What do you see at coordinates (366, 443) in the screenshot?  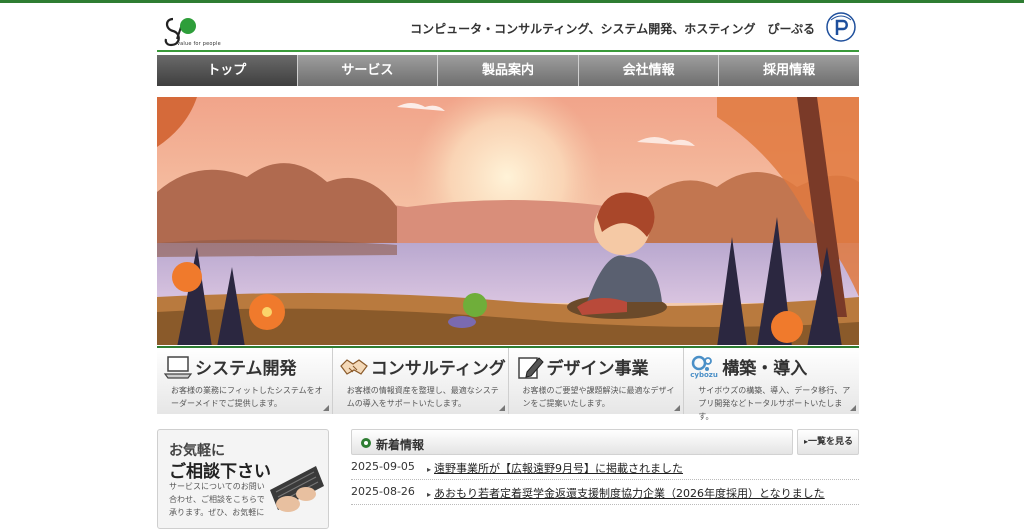 I see `bullet-icon` at bounding box center [366, 443].